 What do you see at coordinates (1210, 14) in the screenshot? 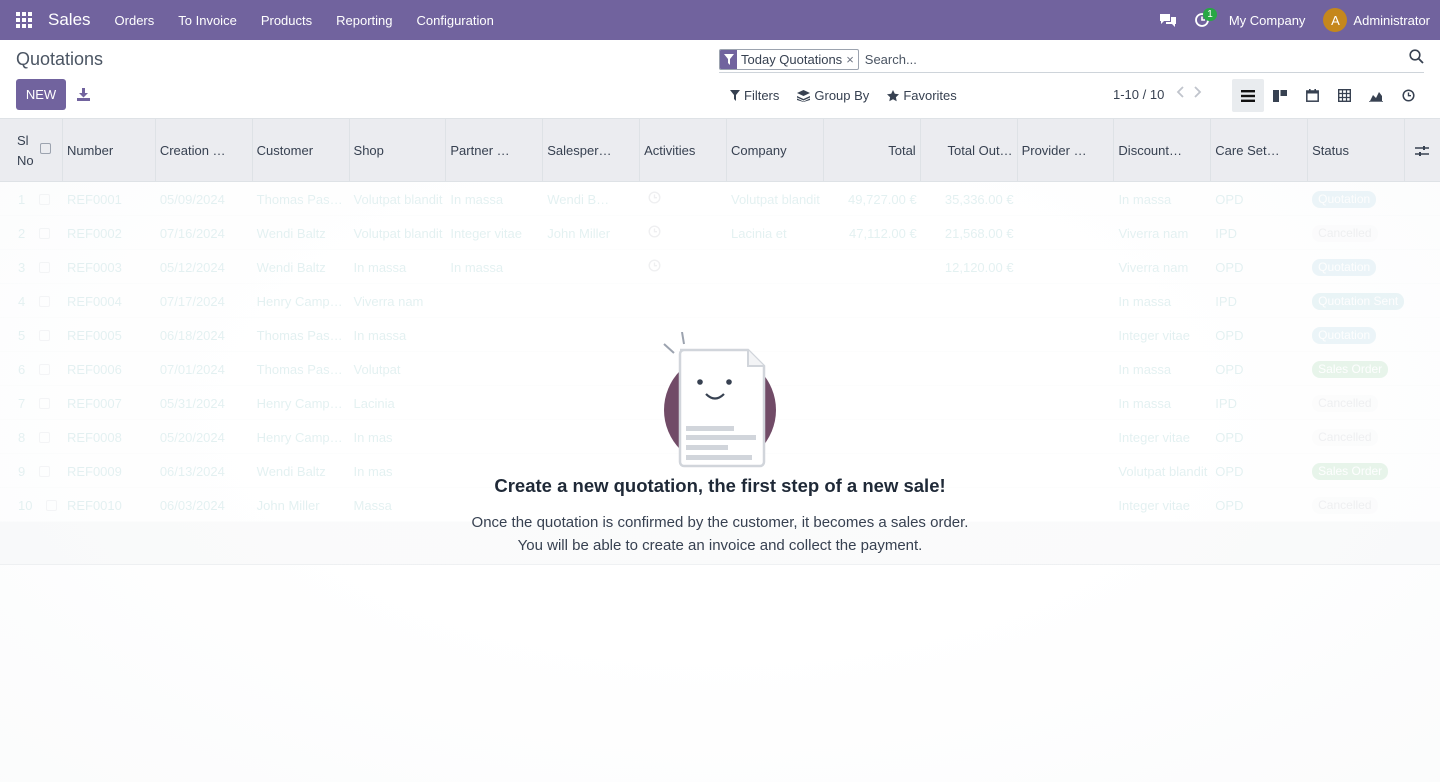
I see `activity-count-badge: 1` at bounding box center [1210, 14].